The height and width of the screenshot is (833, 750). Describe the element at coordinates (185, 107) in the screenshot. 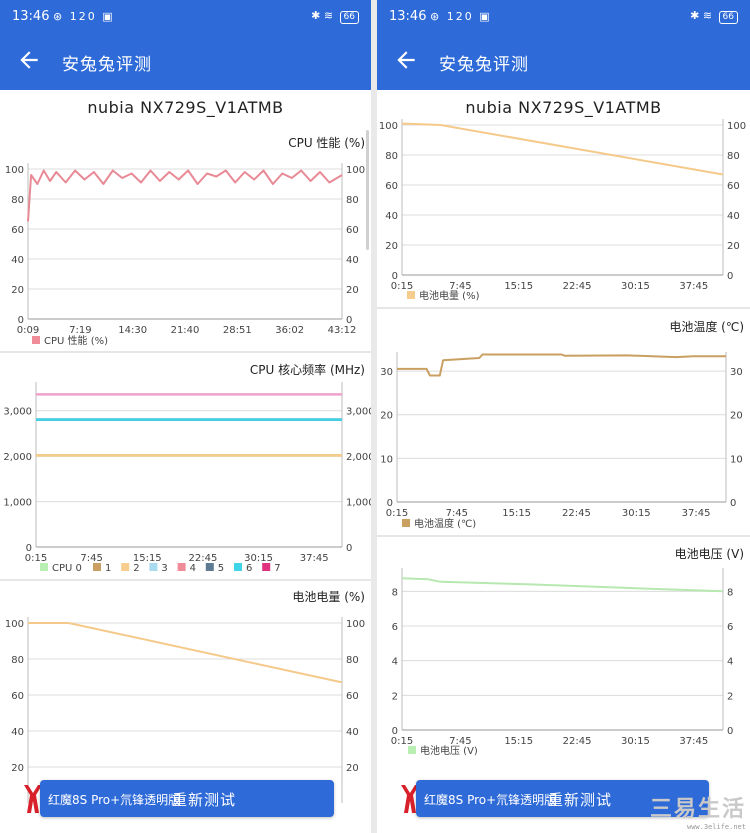

I see `device-name: nubia NX729S_V1ATMB` at that location.